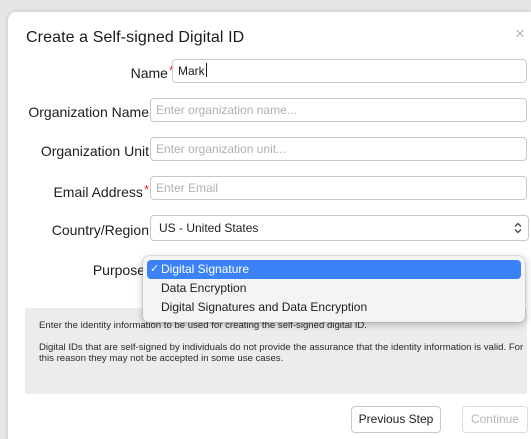  I want to click on purpose-option-data-encryption: Data Encryption, so click(334, 288).